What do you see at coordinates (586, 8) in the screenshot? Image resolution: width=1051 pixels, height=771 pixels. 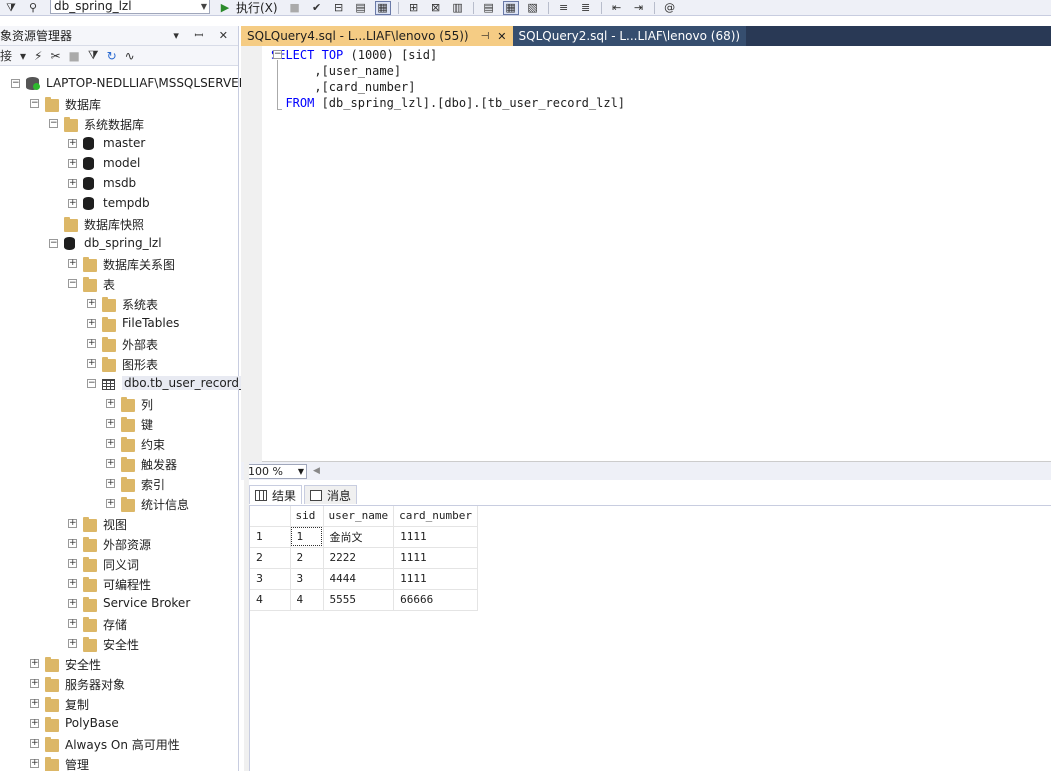 I see `uncomment-icon: ≣` at bounding box center [586, 8].